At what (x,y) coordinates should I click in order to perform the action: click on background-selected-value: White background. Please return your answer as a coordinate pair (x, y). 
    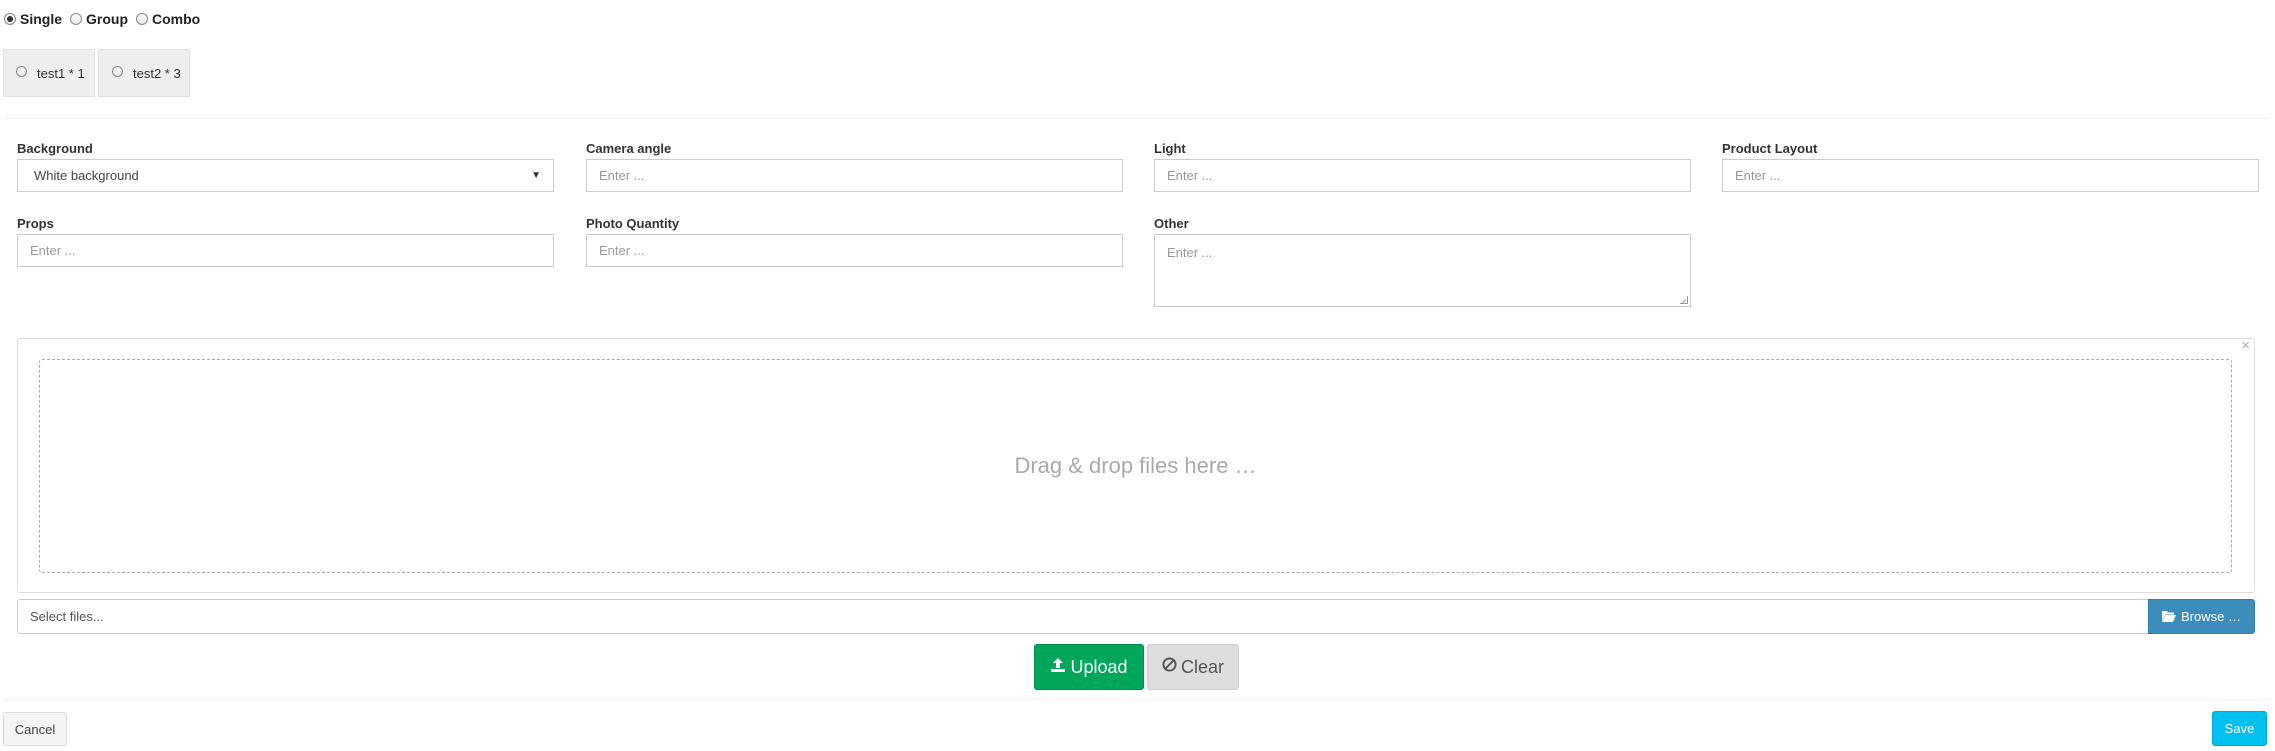
    Looking at the image, I should click on (86, 175).